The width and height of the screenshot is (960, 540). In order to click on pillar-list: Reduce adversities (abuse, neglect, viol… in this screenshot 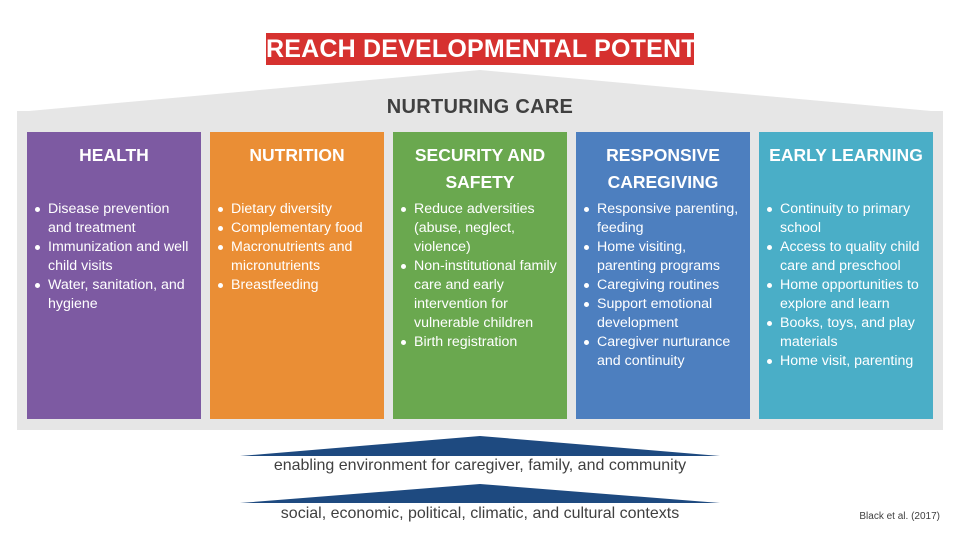, I will do `click(480, 276)`.